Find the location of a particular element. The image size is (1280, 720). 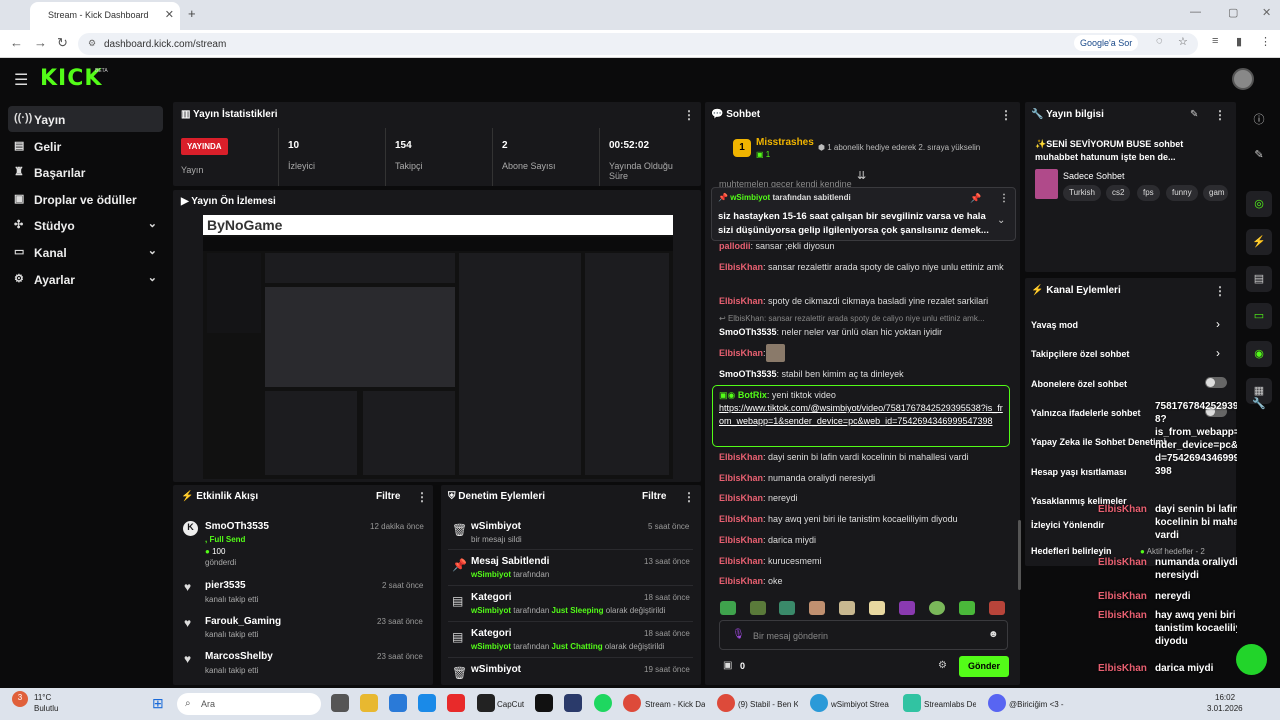

taskbar-app: wSimbiyot Strea is located at coordinates (861, 704).